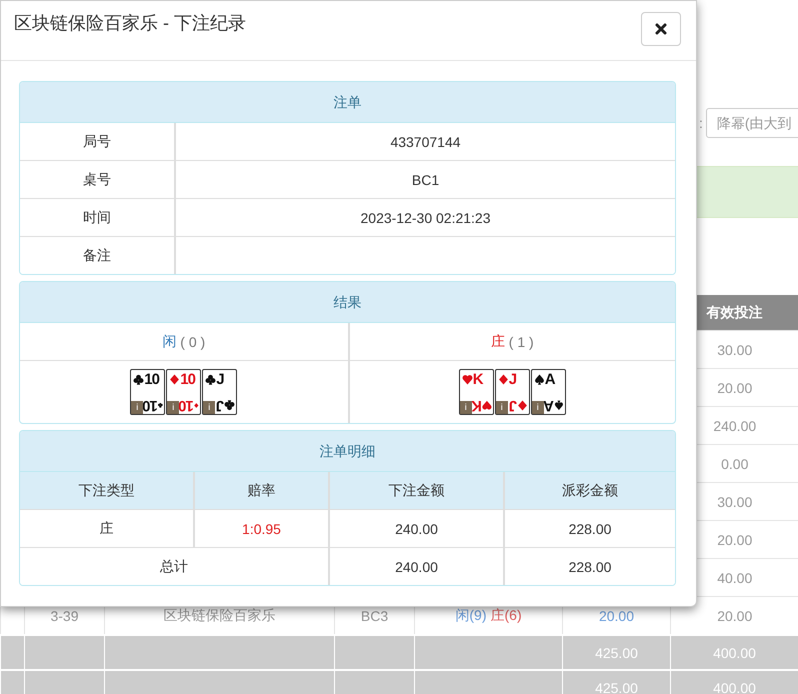  I want to click on side-score: ( 0 ), so click(193, 342).